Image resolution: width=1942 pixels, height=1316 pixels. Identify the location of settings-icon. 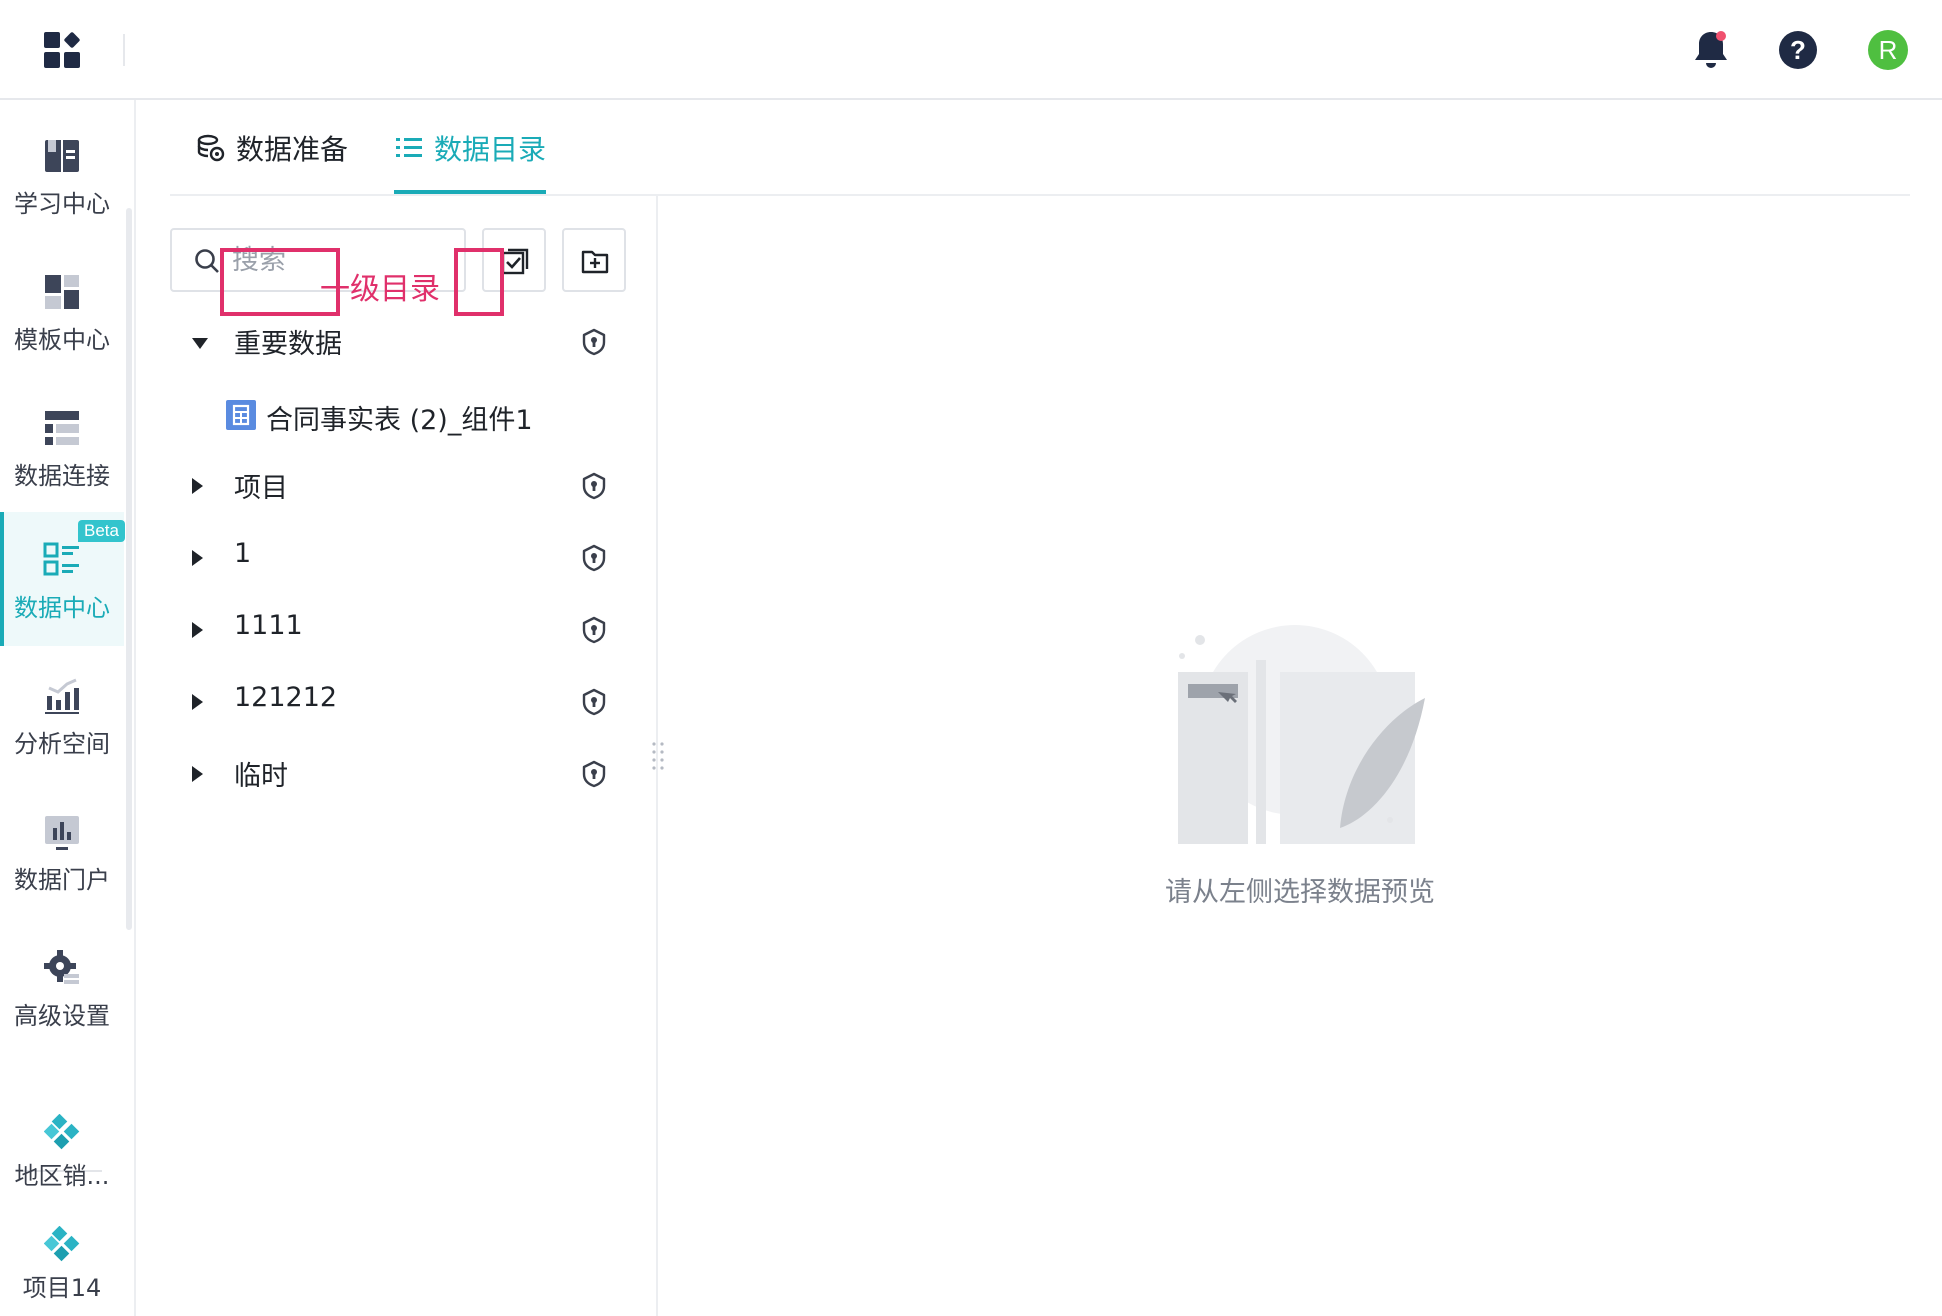
(61, 967).